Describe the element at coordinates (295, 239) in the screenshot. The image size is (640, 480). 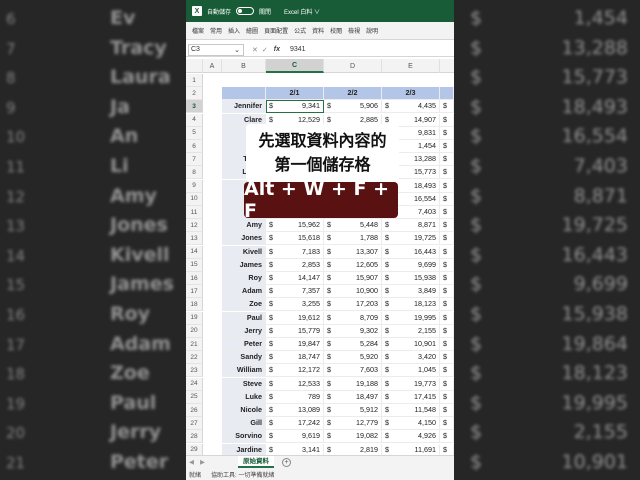
I see `value-cell: $15,618` at that location.